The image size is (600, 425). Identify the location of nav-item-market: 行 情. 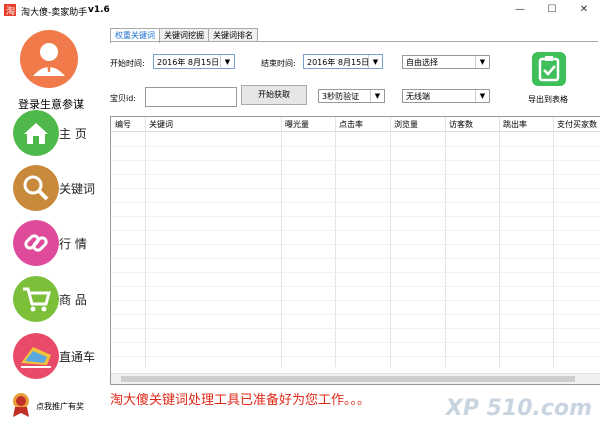
(60, 243).